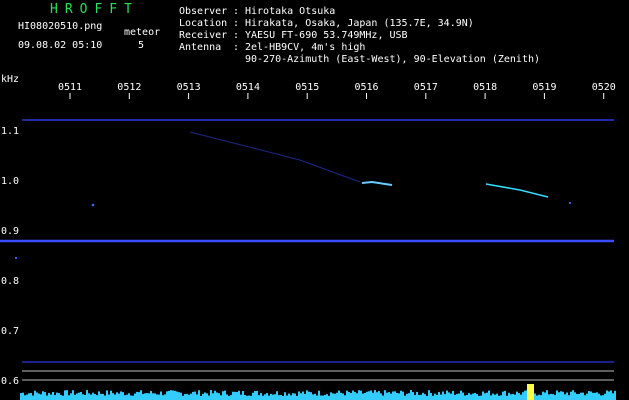  What do you see at coordinates (10, 256) in the screenshot?
I see `y-axis-ticks: 1.1 1.0 0.9 0.8 0.7 0.6` at bounding box center [10, 256].